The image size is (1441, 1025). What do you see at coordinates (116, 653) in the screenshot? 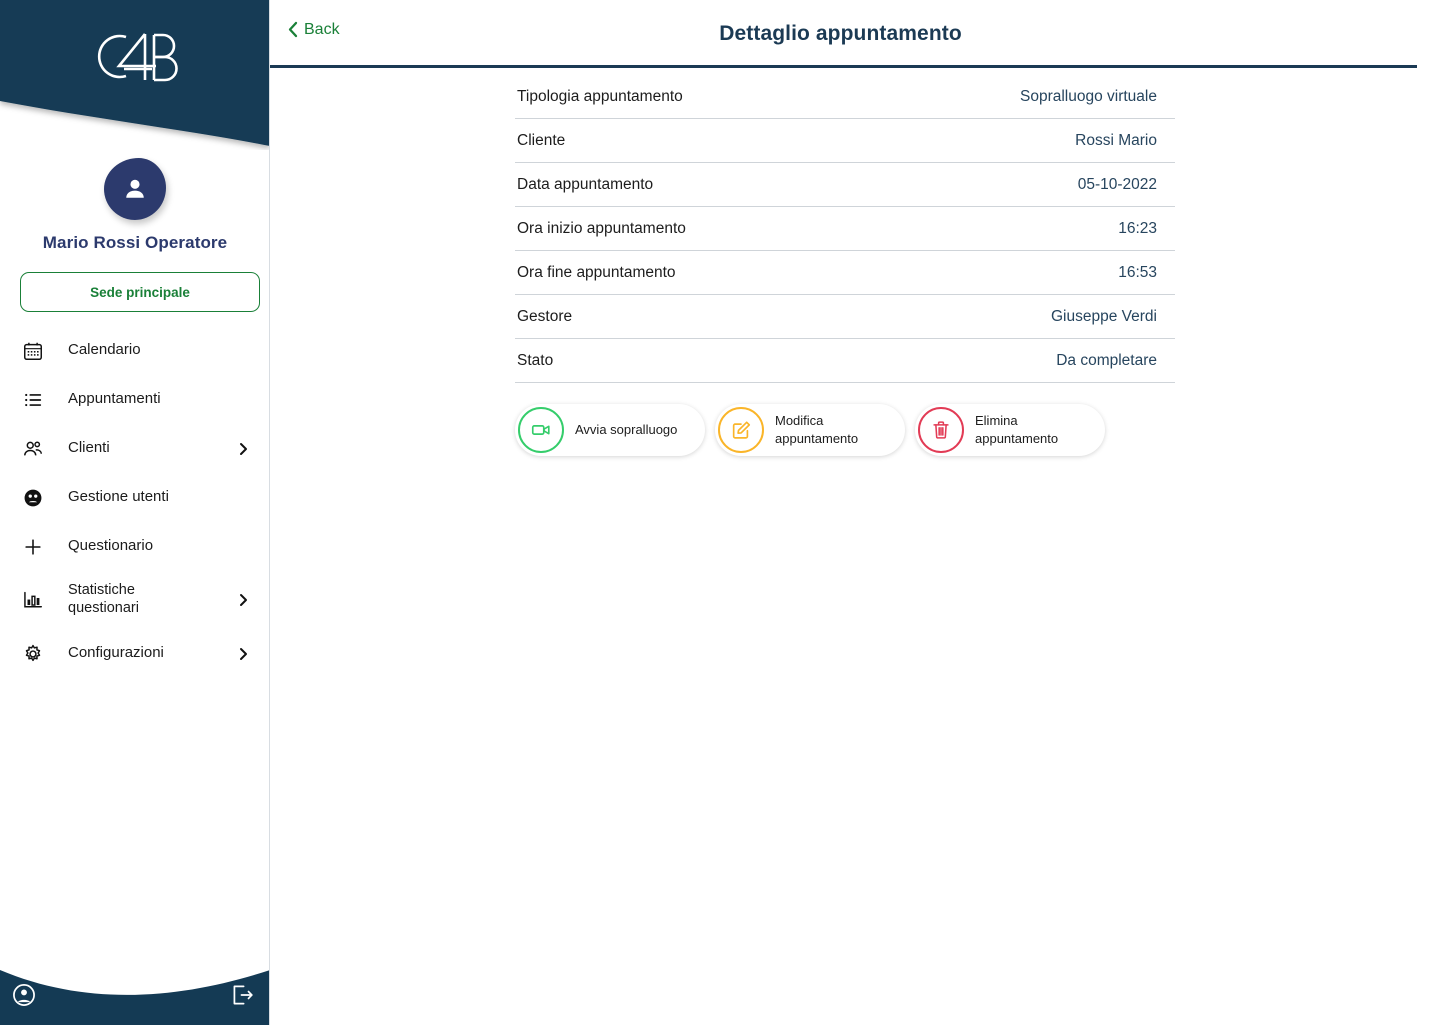
I see `sidebar-item-label: Configurazioni` at bounding box center [116, 653].